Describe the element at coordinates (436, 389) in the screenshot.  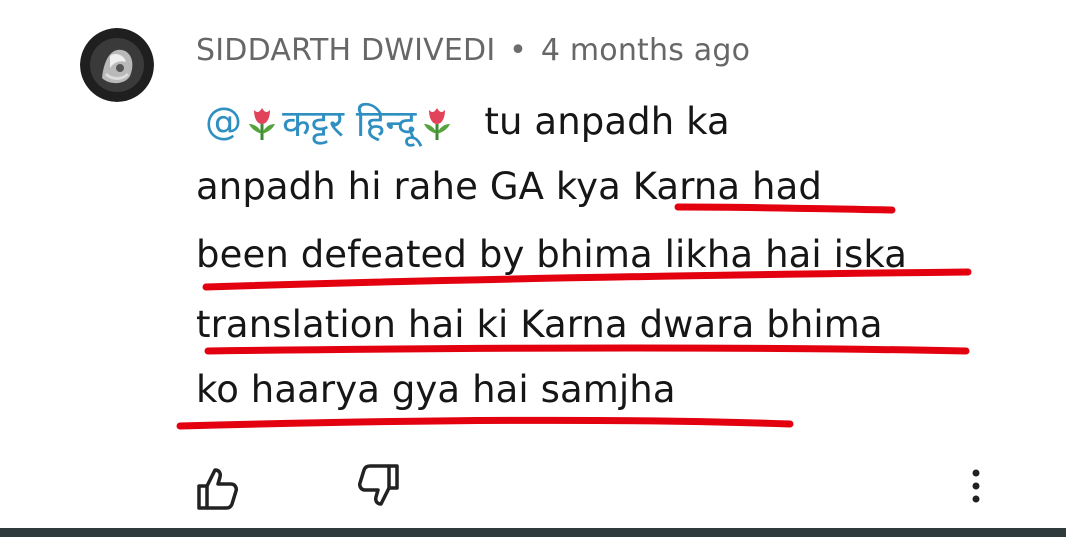
I see `comment-line-5: ko haarya gya hai samjha` at that location.